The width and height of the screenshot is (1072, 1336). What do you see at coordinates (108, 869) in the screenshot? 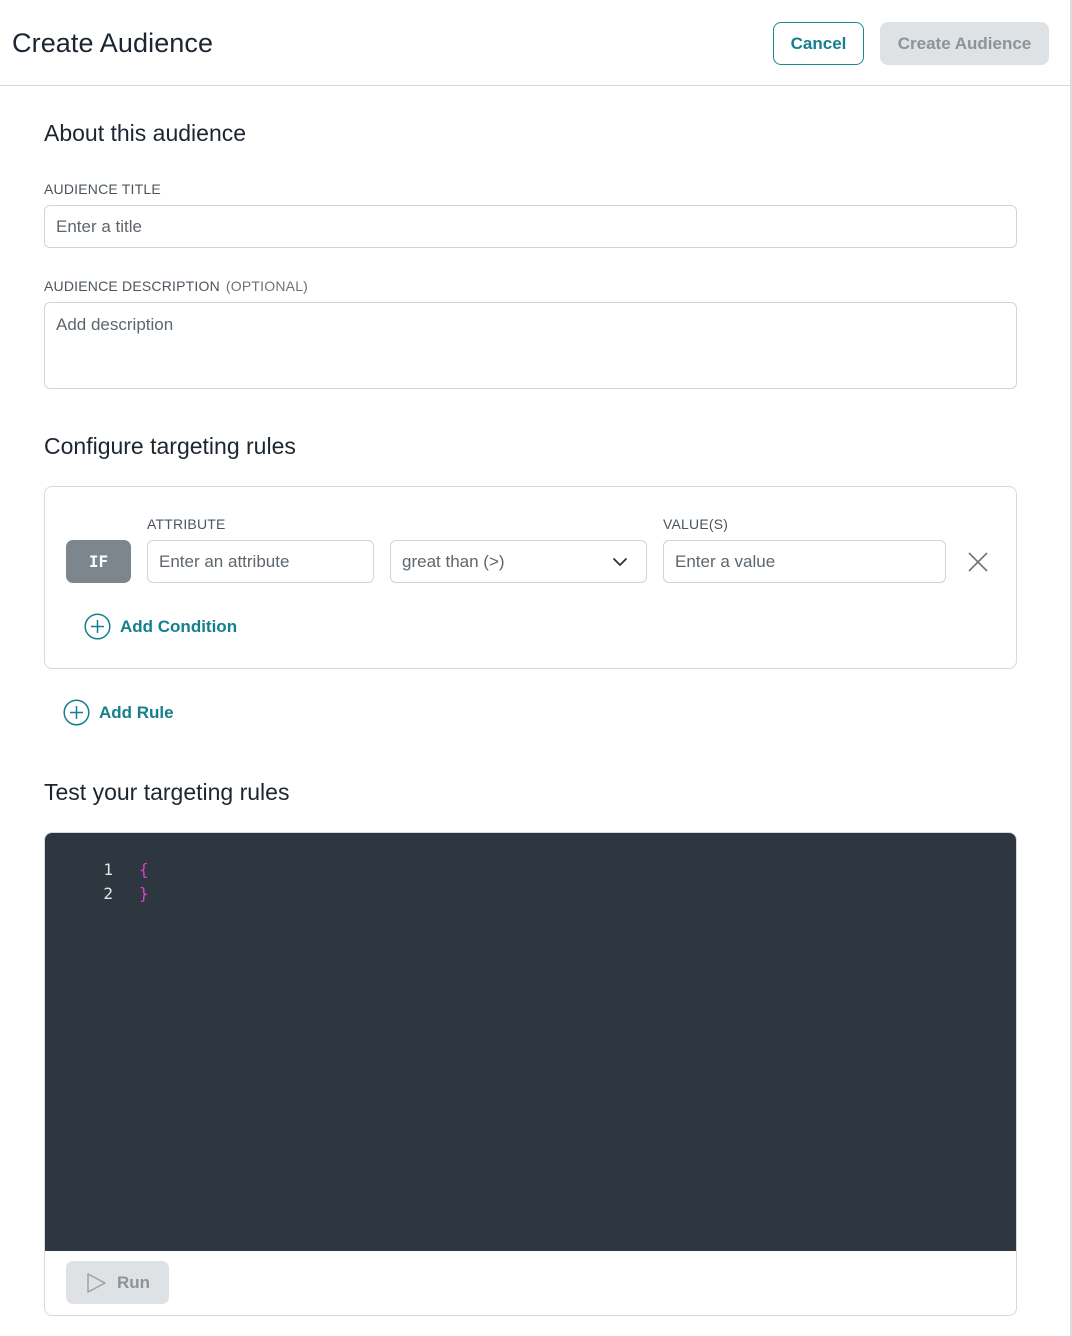
I see `line-number: 1` at bounding box center [108, 869].